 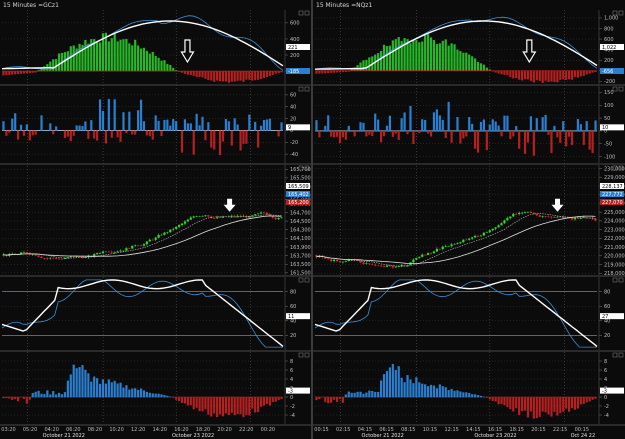 What do you see at coordinates (224, 430) in the screenshot?
I see `x-axis-tick-label: 20:20` at bounding box center [224, 430].